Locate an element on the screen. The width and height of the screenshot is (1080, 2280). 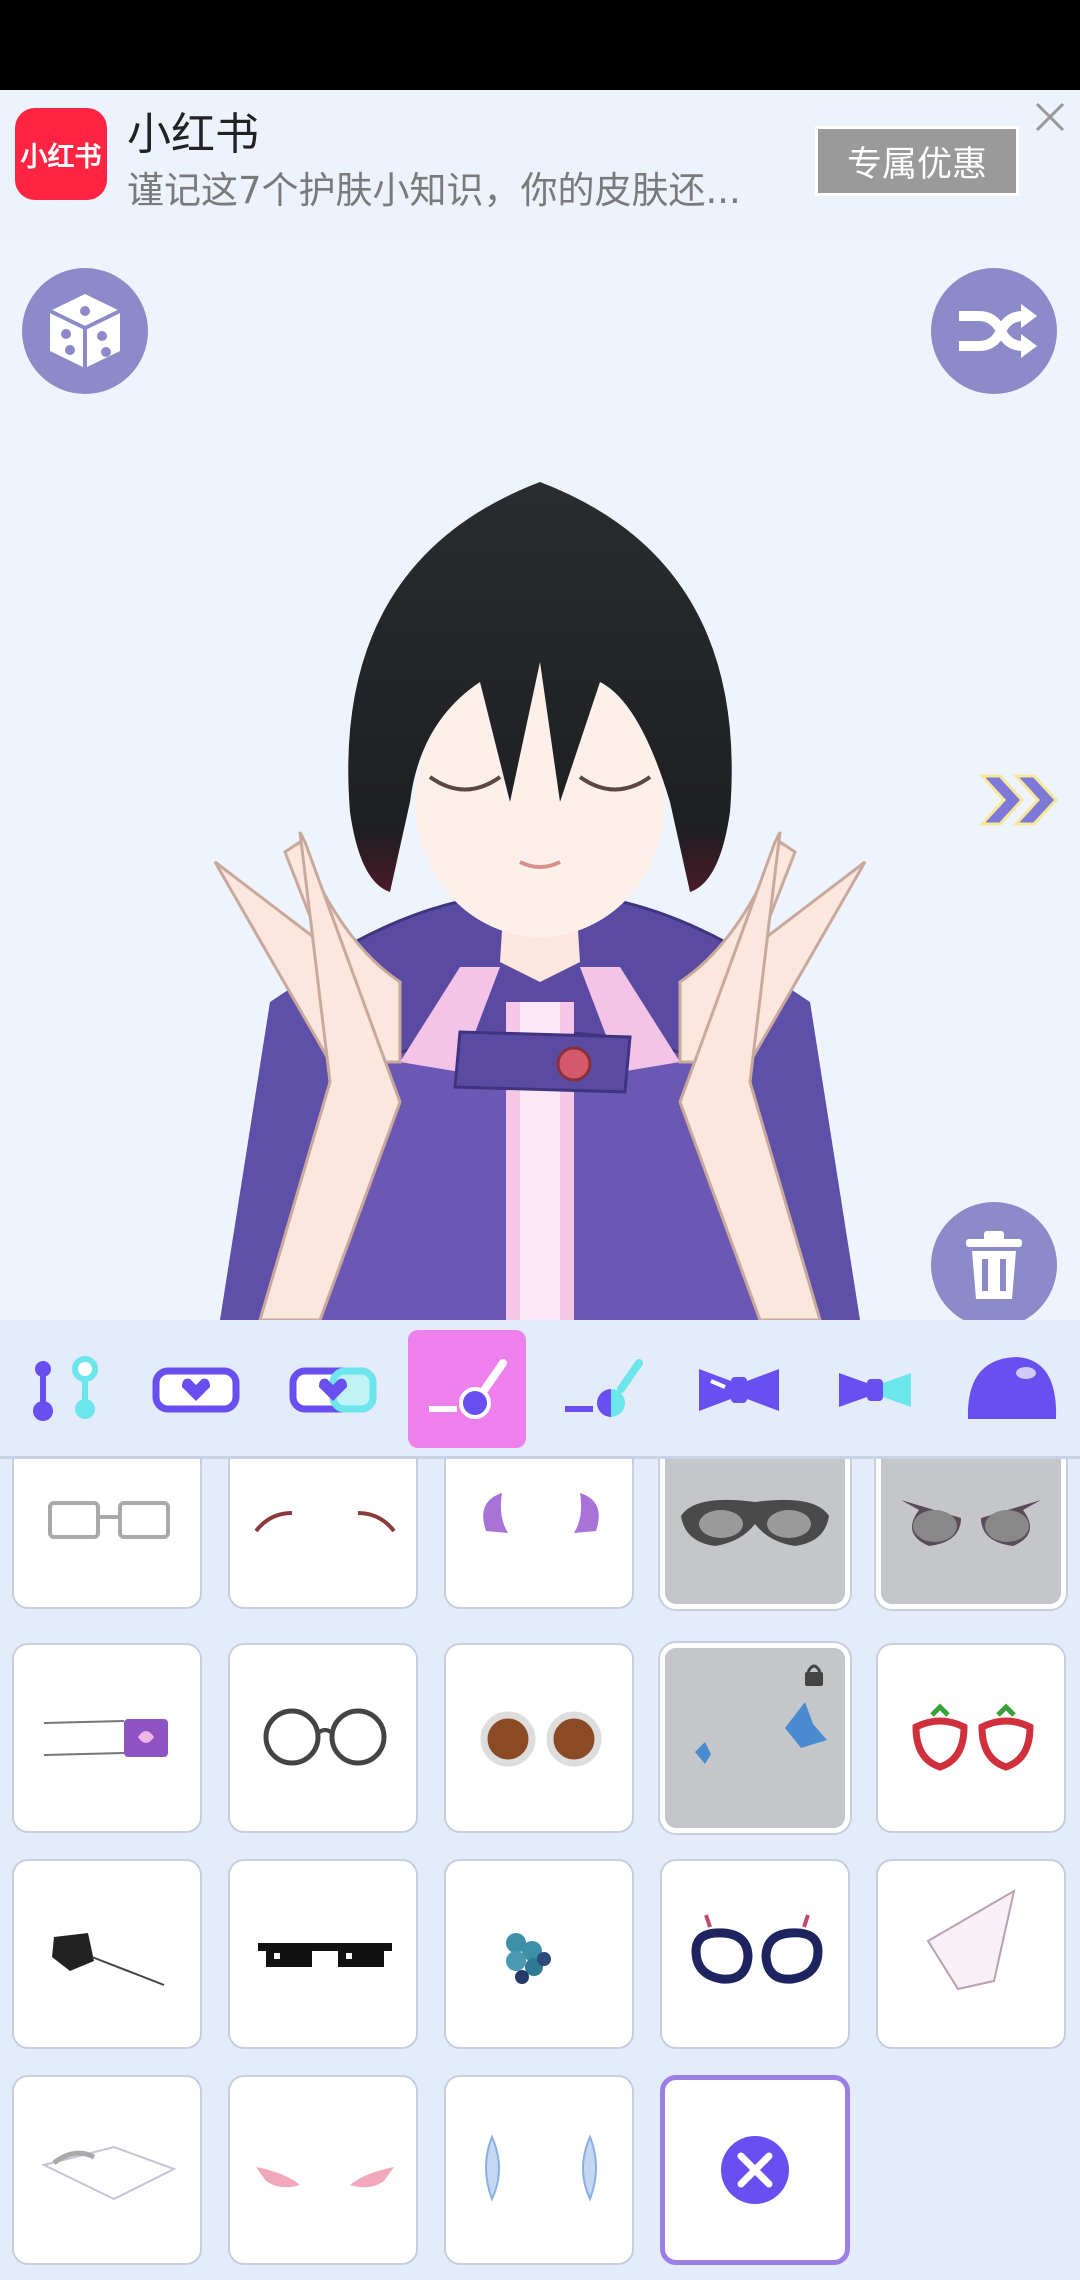
half-monocle-icon is located at coordinates (604, 1388).